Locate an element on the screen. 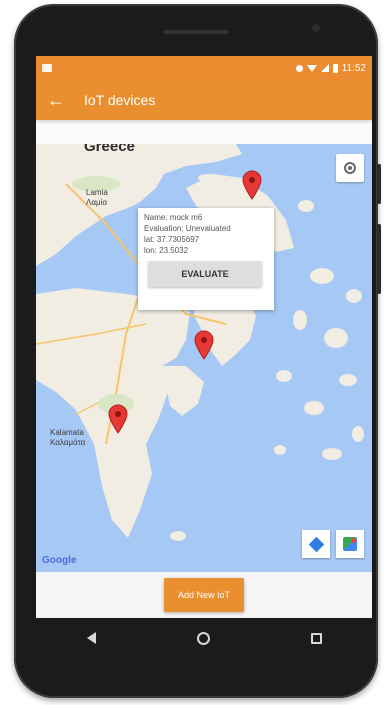 This screenshot has height=705, width=388. my-location-icon is located at coordinates (350, 168).